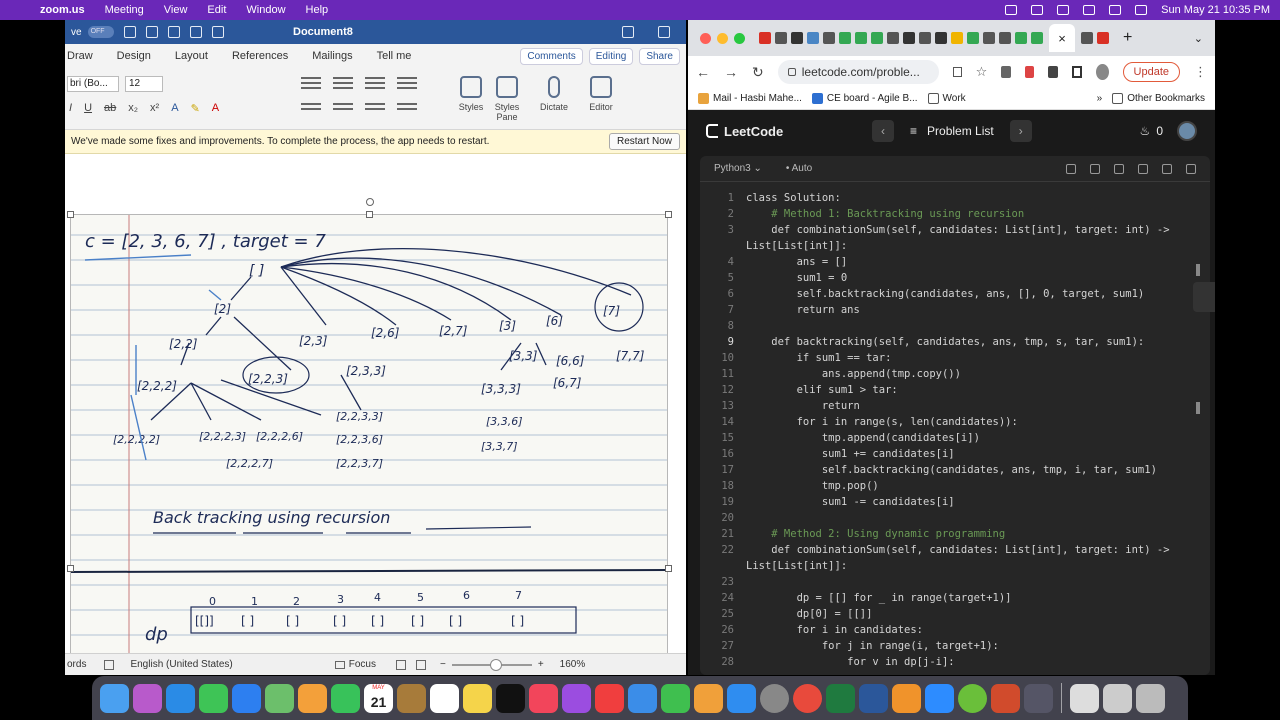  Describe the element at coordinates (411, 698) in the screenshot. I see `contacts-icon` at that location.